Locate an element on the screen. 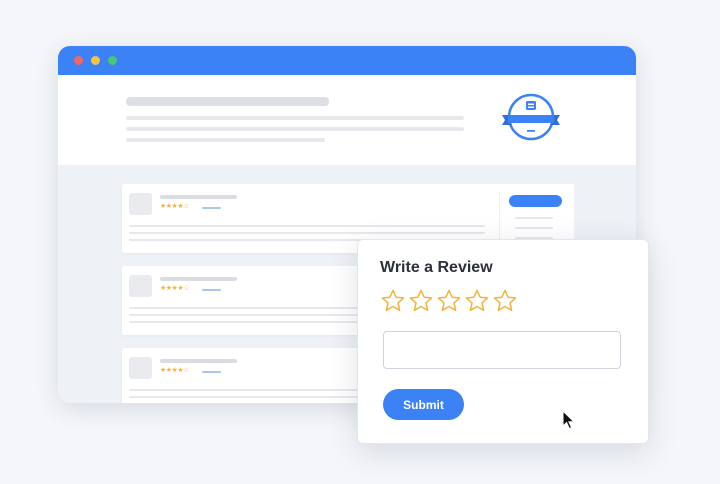  star-rating-input is located at coordinates (449, 301).